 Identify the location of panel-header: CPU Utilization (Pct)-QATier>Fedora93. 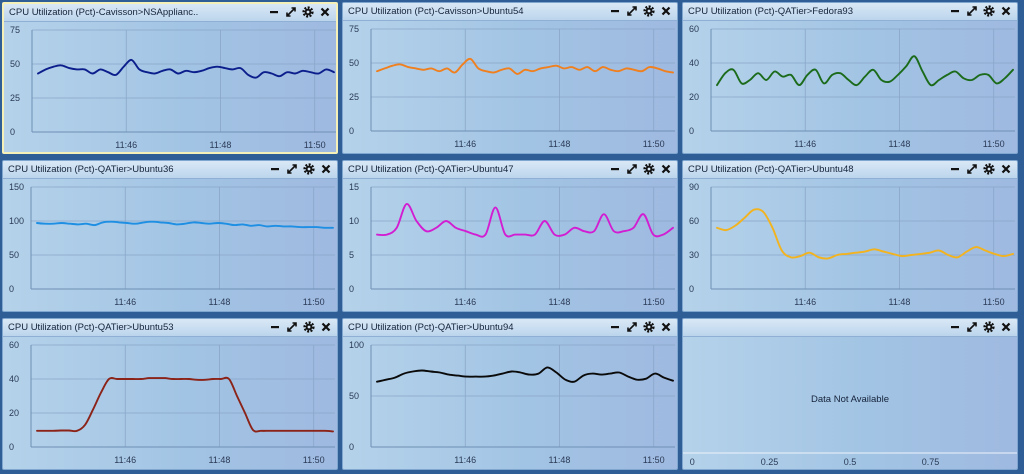
(850, 12).